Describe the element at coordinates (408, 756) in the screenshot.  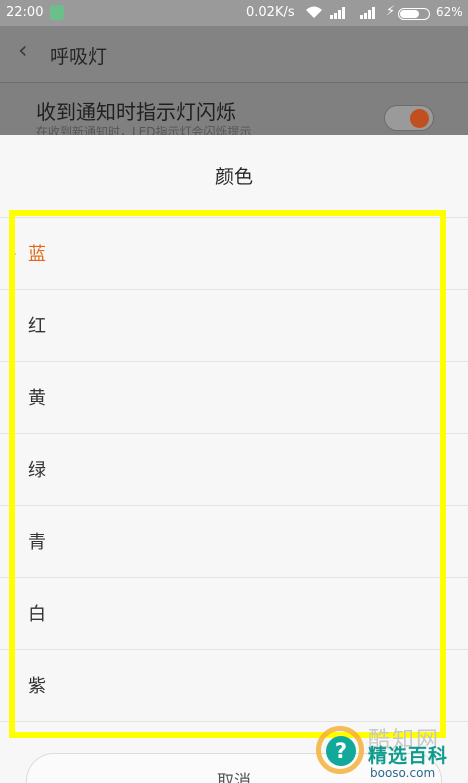
I see `watermark-title: 精选百科` at that location.